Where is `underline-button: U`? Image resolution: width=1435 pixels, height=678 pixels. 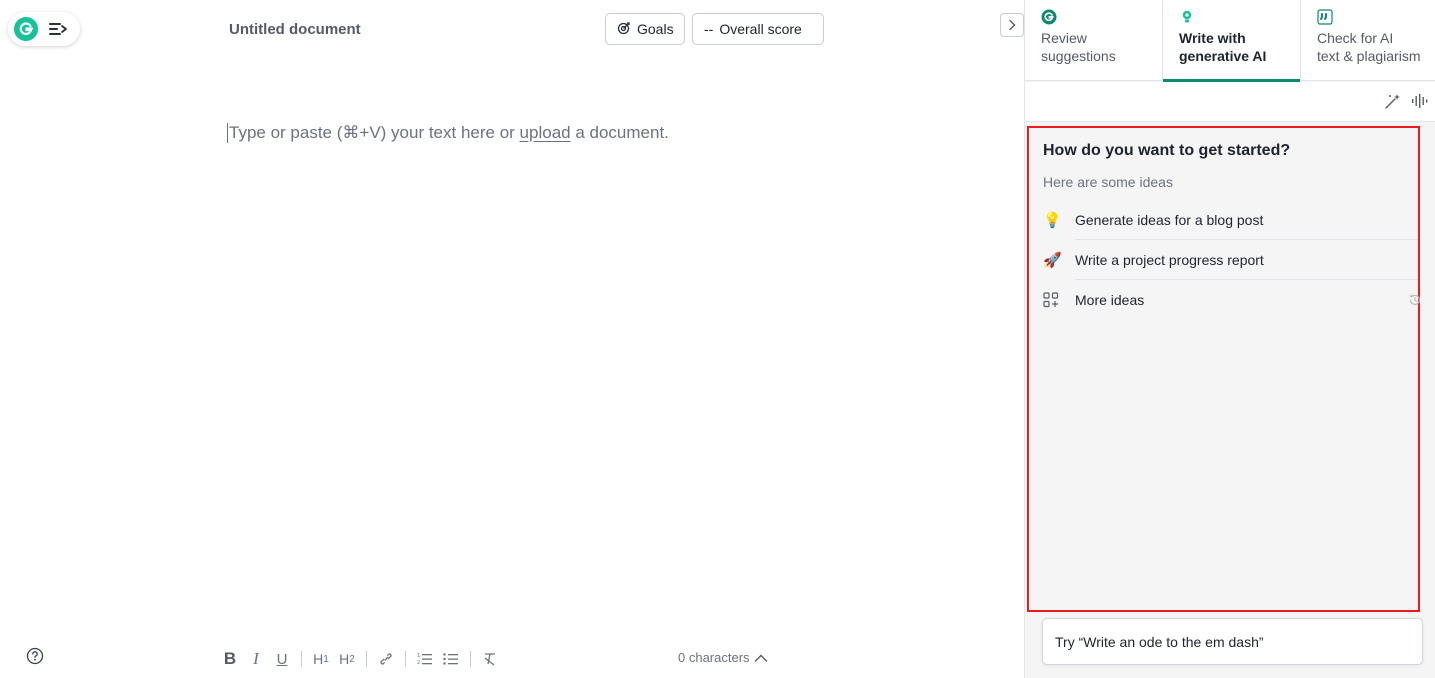 underline-button: U is located at coordinates (282, 659).